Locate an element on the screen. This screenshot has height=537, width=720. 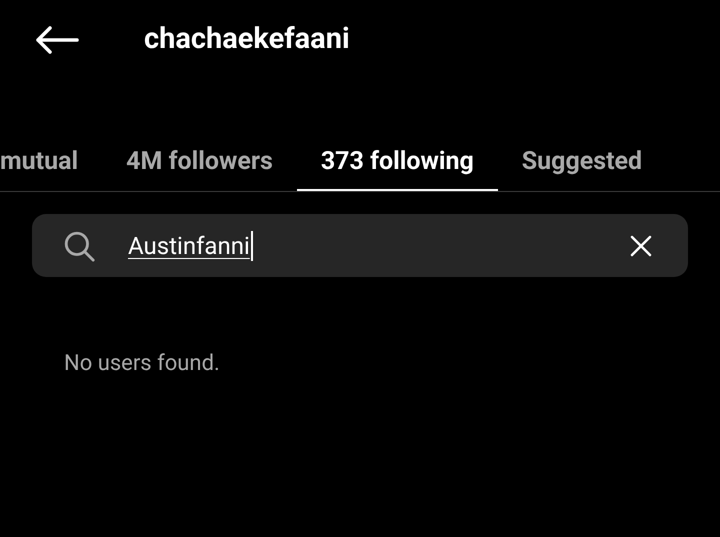
tab: mutual is located at coordinates (51, 167).